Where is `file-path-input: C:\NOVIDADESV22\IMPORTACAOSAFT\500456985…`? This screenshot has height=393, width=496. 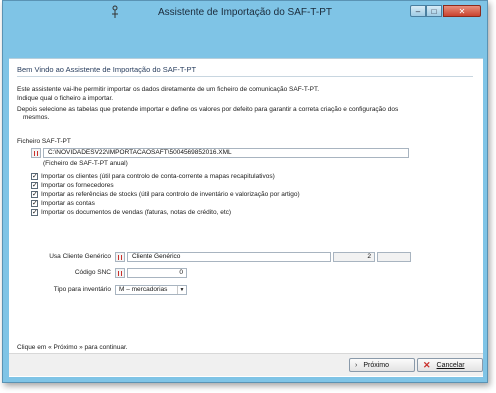 file-path-input: C:\NOVIDADESV22\IMPORTACAOSAFT\500456985… is located at coordinates (226, 153).